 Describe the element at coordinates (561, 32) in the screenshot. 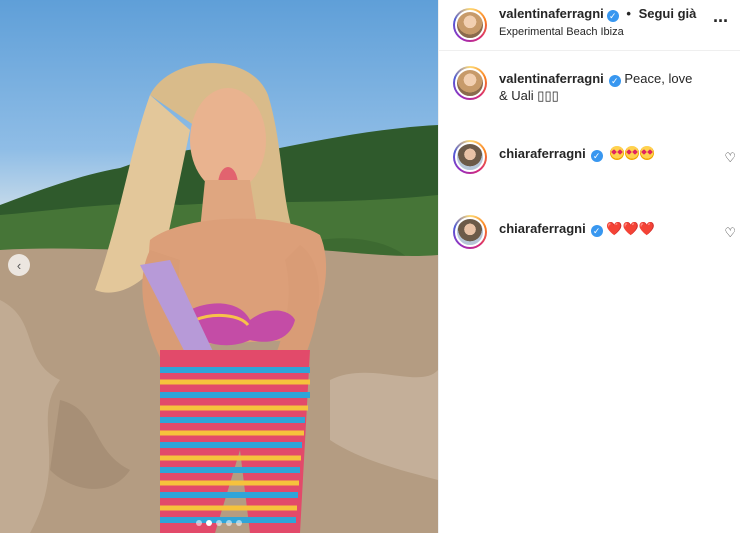

I see `post-location: Experimental Beach Ibiza` at that location.